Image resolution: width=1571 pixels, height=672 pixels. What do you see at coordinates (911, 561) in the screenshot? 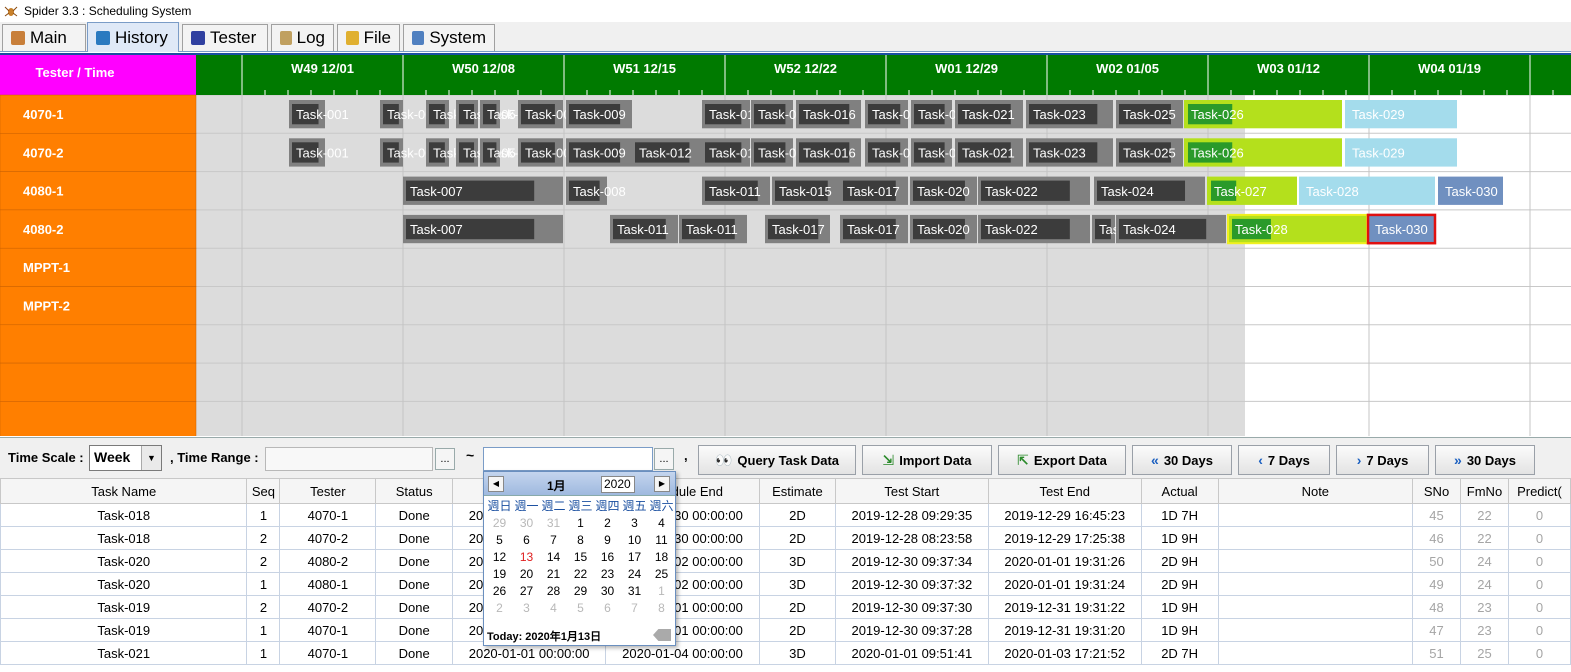
I see `table-cell: 2019-12-30 09:37:34` at bounding box center [911, 561].